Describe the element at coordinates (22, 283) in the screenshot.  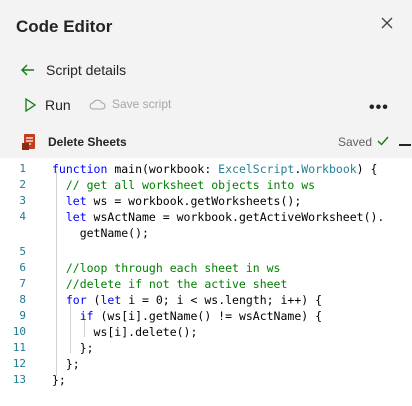
I see `line-number: 7` at that location.